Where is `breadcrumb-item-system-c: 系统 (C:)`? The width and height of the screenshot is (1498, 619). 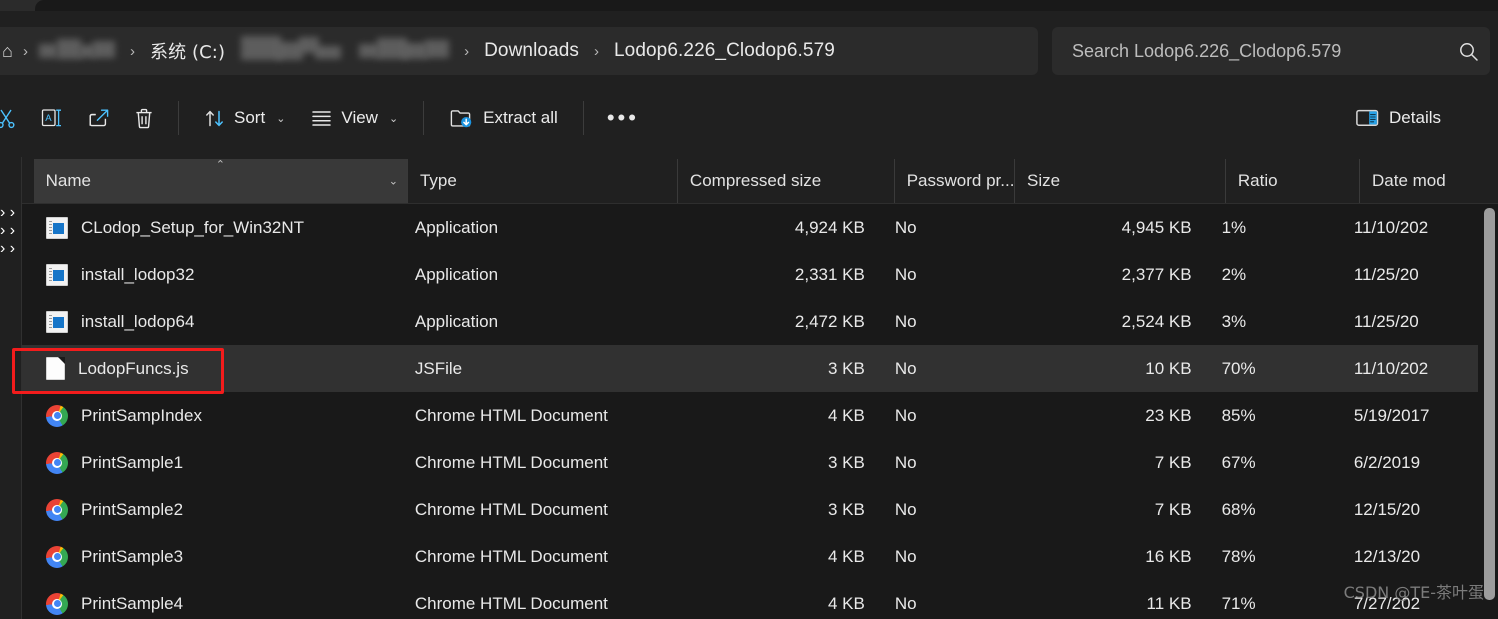 breadcrumb-item-system-c: 系统 (C:) is located at coordinates (187, 51).